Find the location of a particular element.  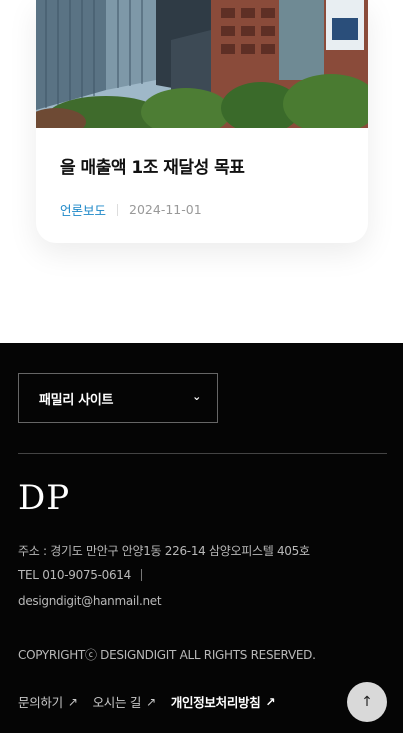

scroll-to-top-button: ↑ is located at coordinates (367, 702).